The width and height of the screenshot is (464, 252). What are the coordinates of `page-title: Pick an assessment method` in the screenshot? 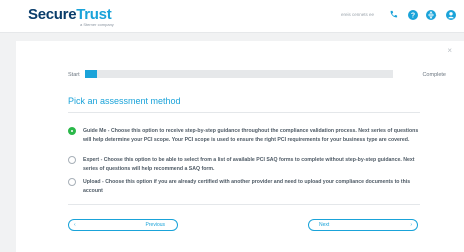 It's located at (124, 101).